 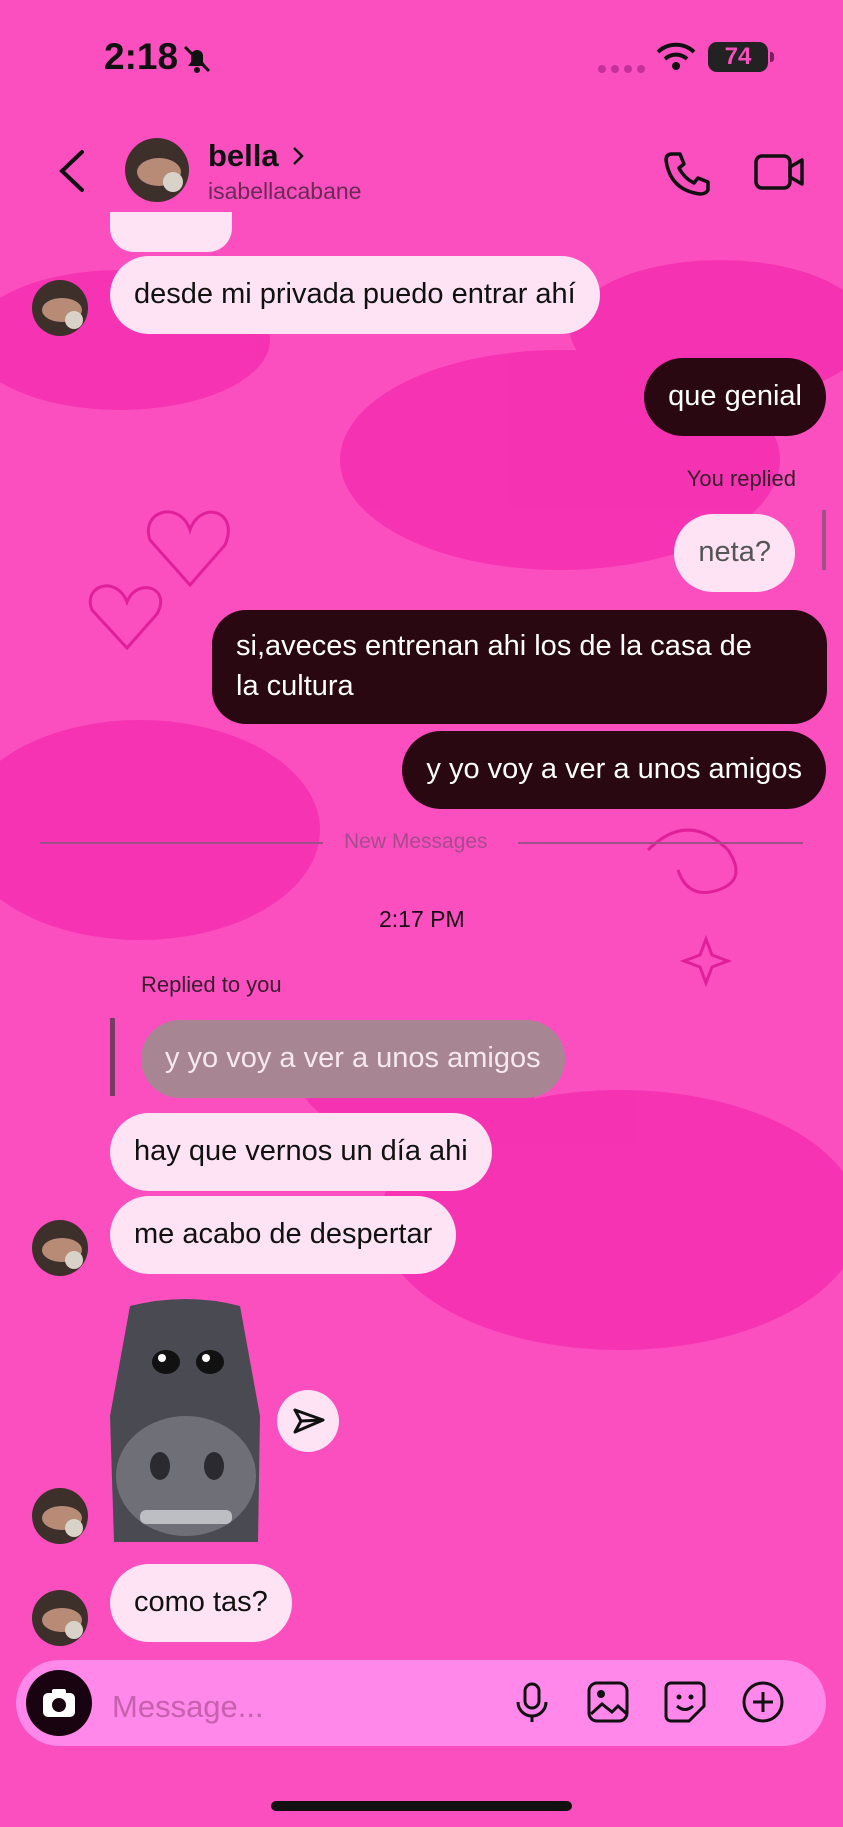 I want to click on new-messages-label: New Messages, so click(x=416, y=841).